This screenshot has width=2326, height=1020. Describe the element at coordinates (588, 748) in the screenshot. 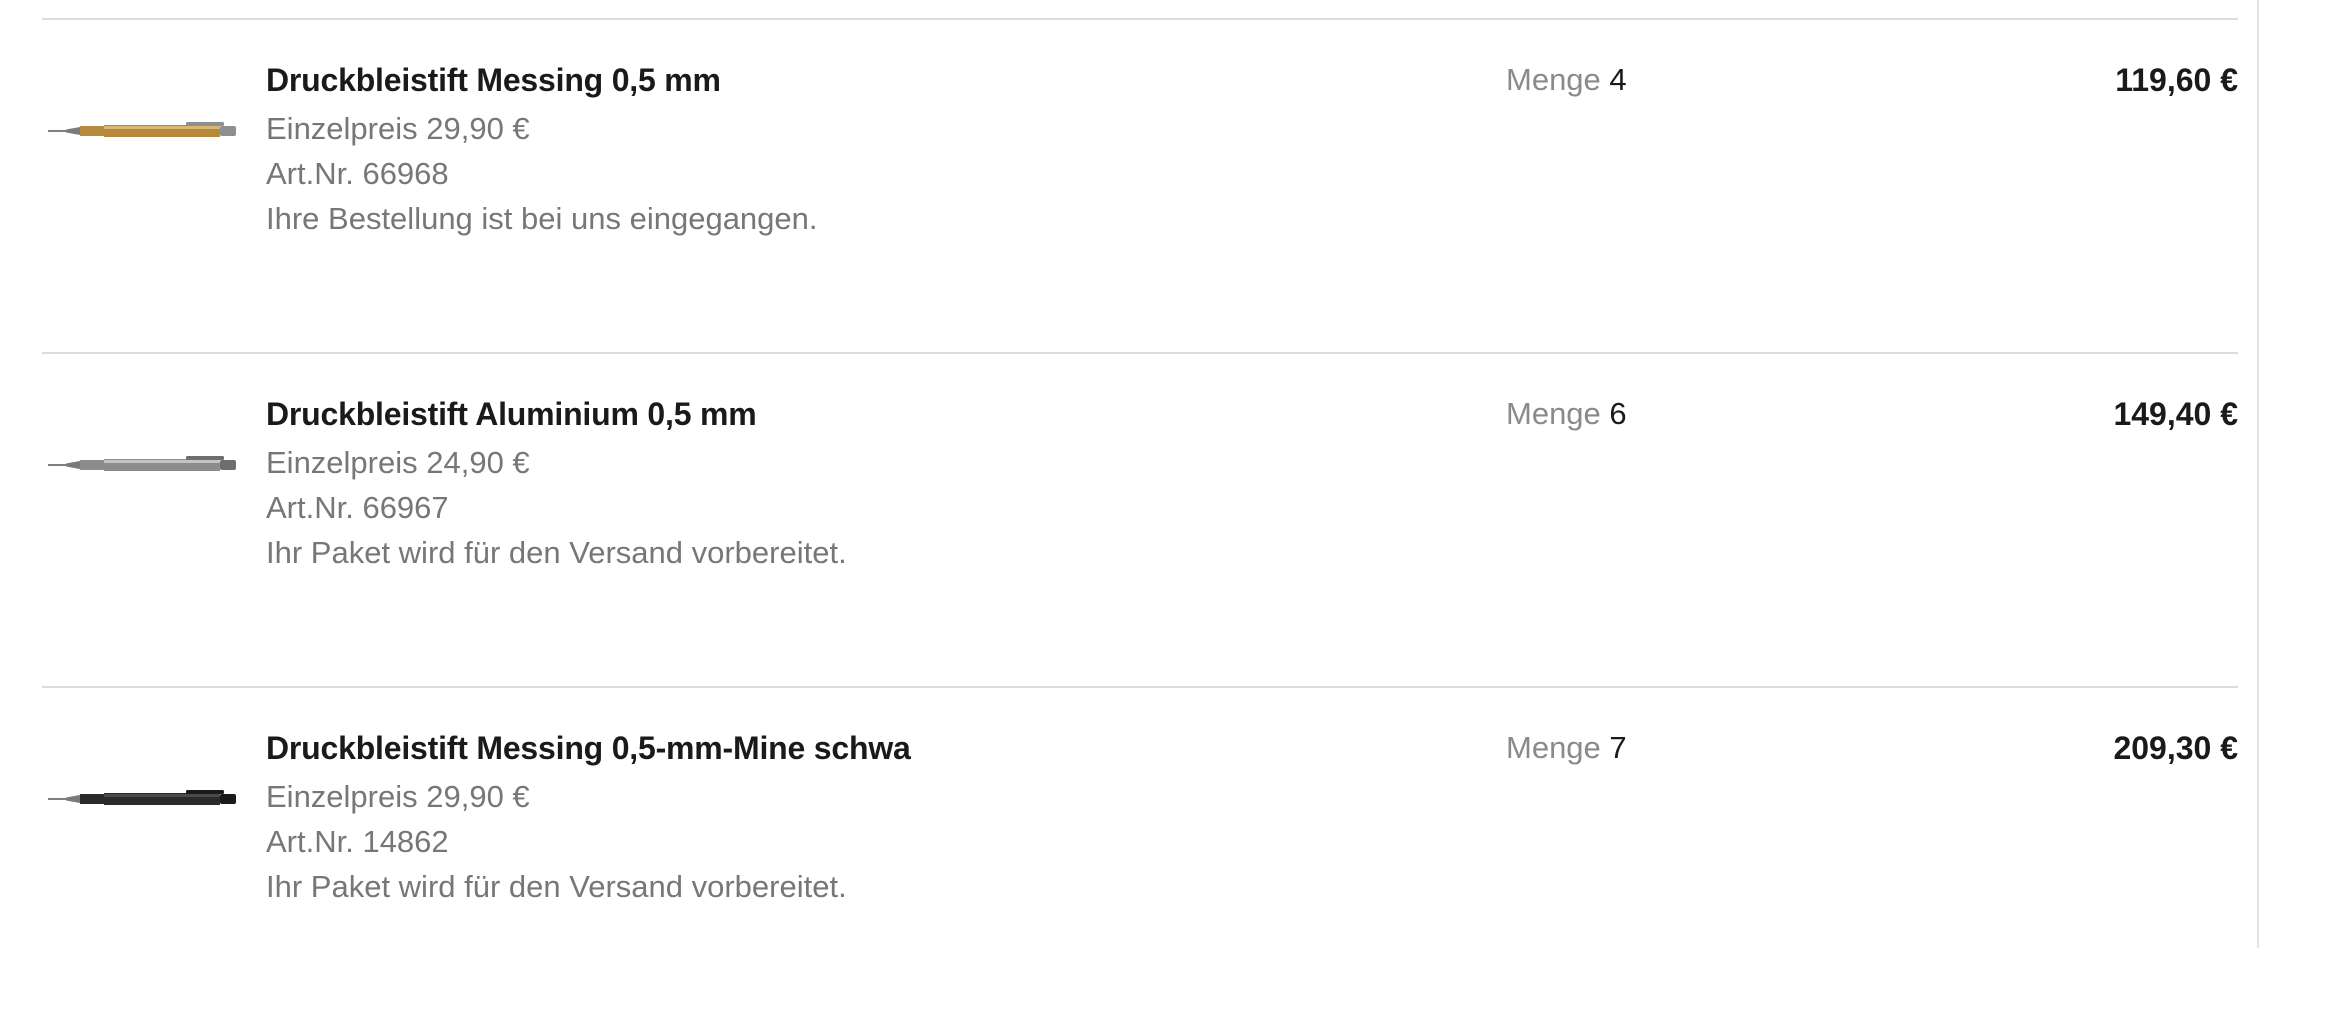

I see `product-name: Druckbleistift Messing 0,5-mm-Mine schwa` at that location.